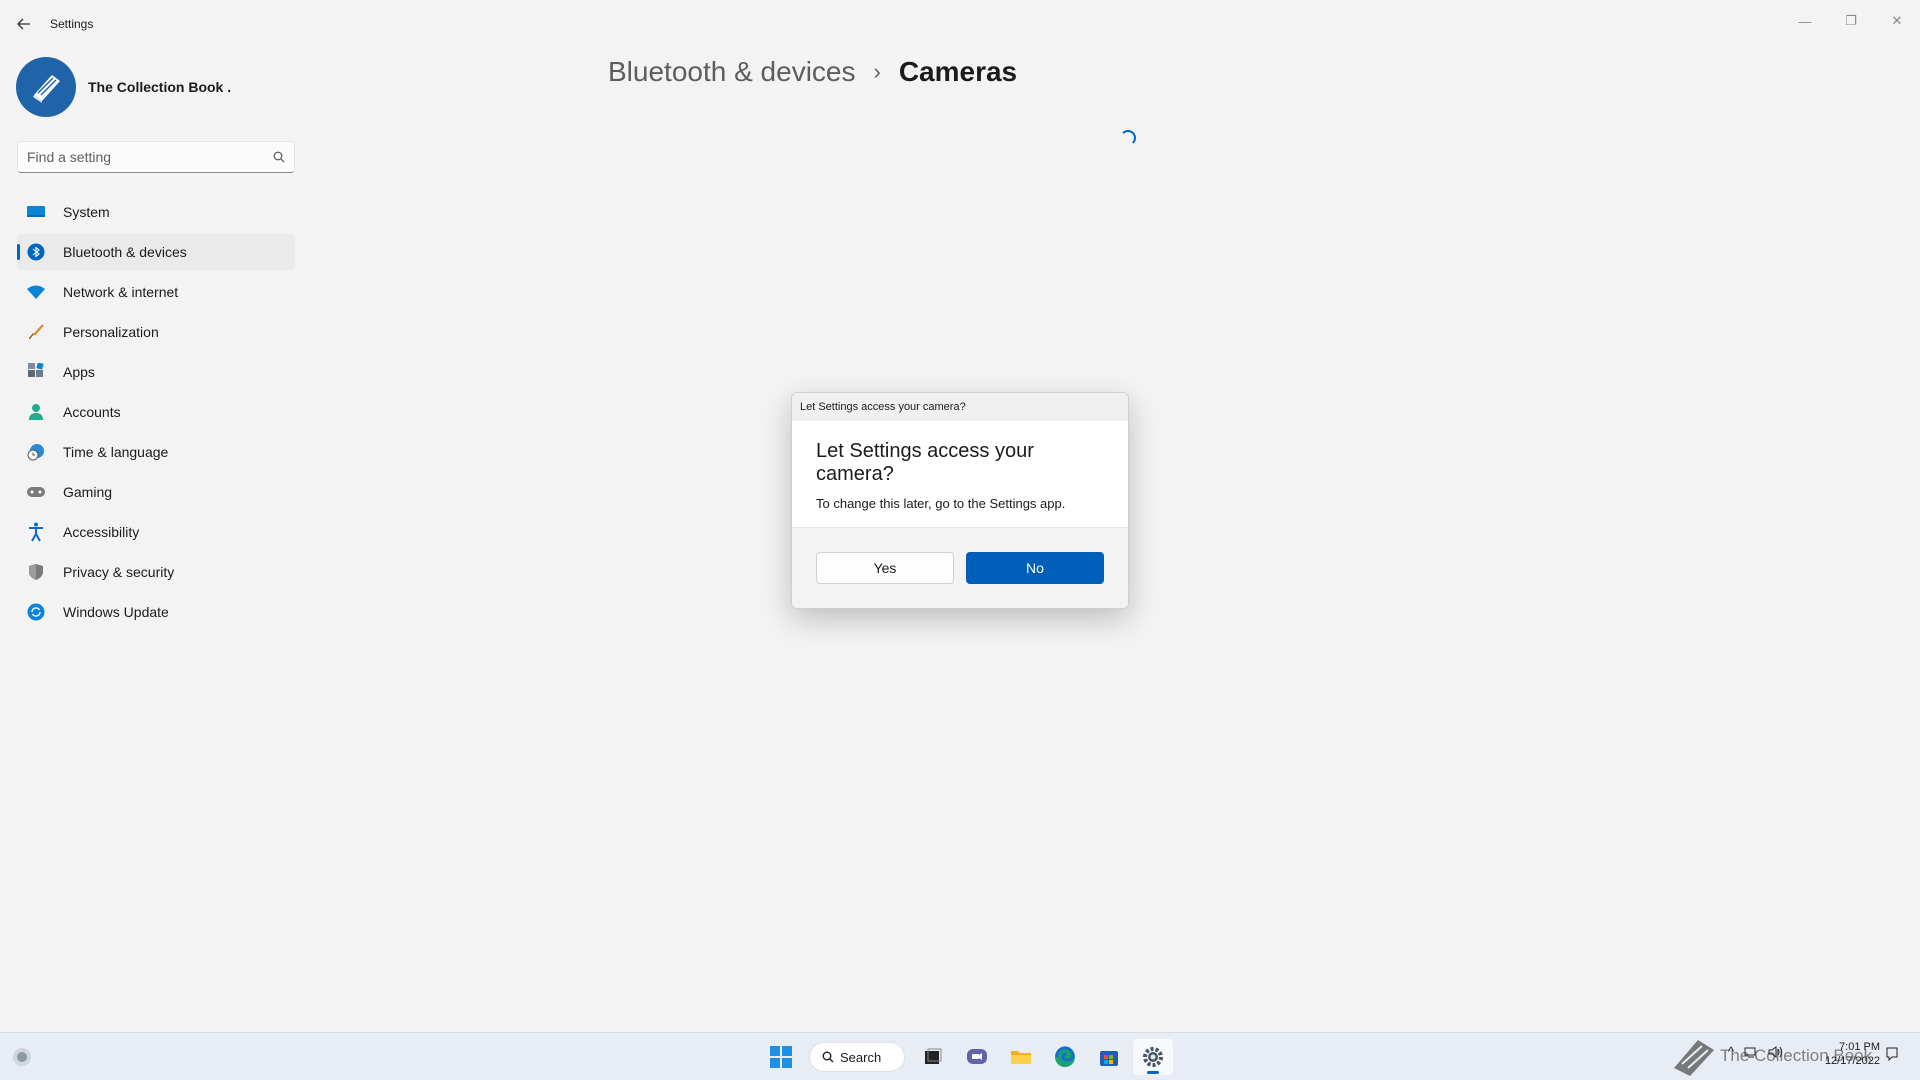  I want to click on sidebar-item-label: Accessibility, so click(101, 532).